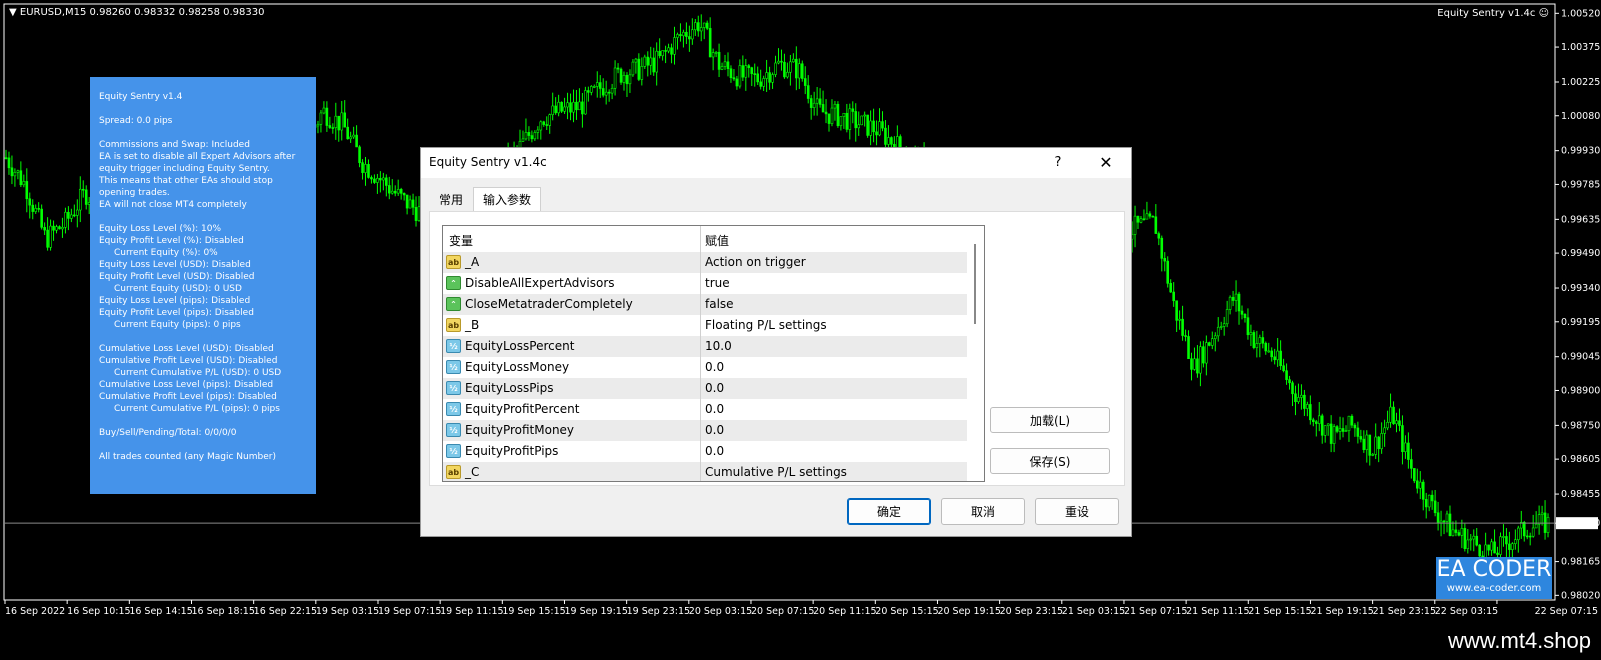 The image size is (1601, 660). Describe the element at coordinates (1580, 562) in the screenshot. I see `price-axis-label: 0.98165` at that location.